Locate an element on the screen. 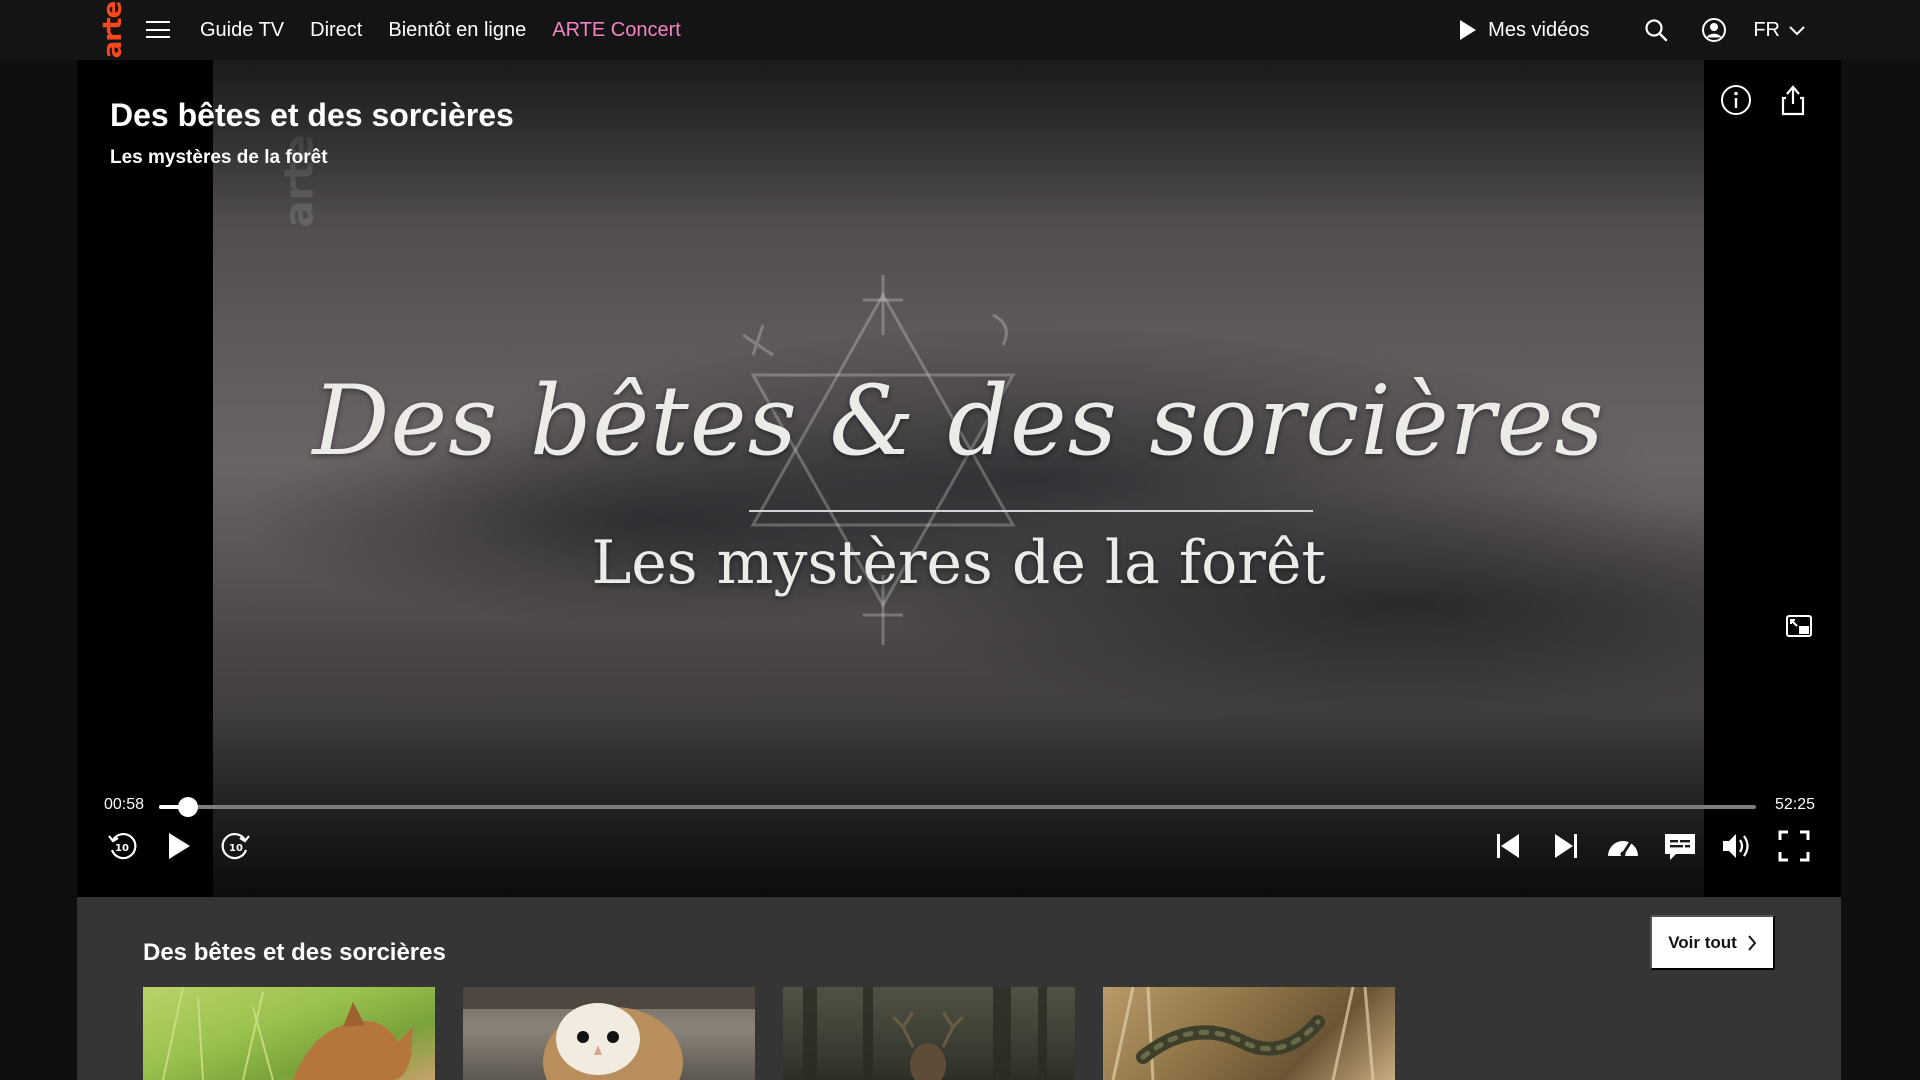 The width and height of the screenshot is (1920, 1080). fox-kit-illustration is located at coordinates (287, 1033).